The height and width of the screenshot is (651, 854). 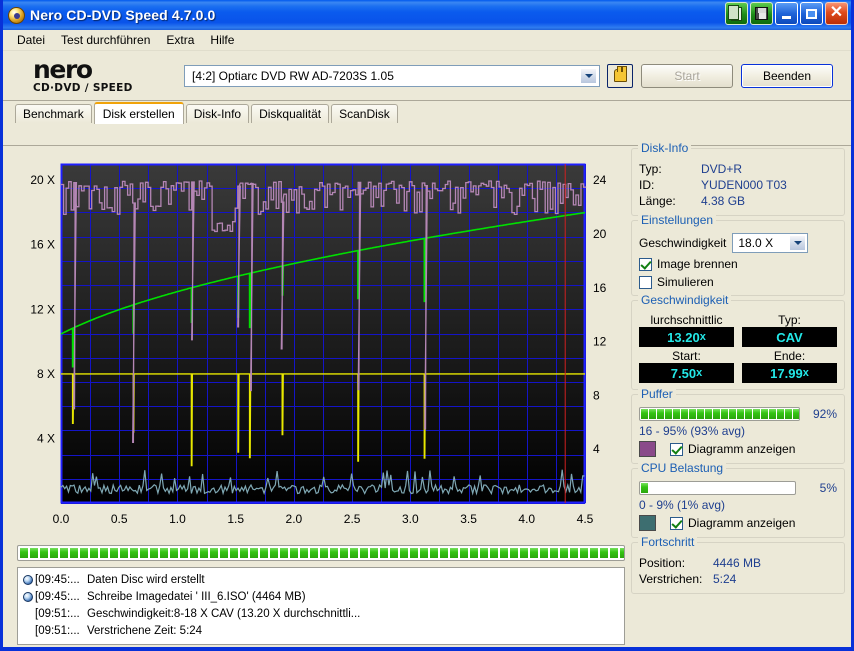 I want to click on maximize-button, so click(x=811, y=13).